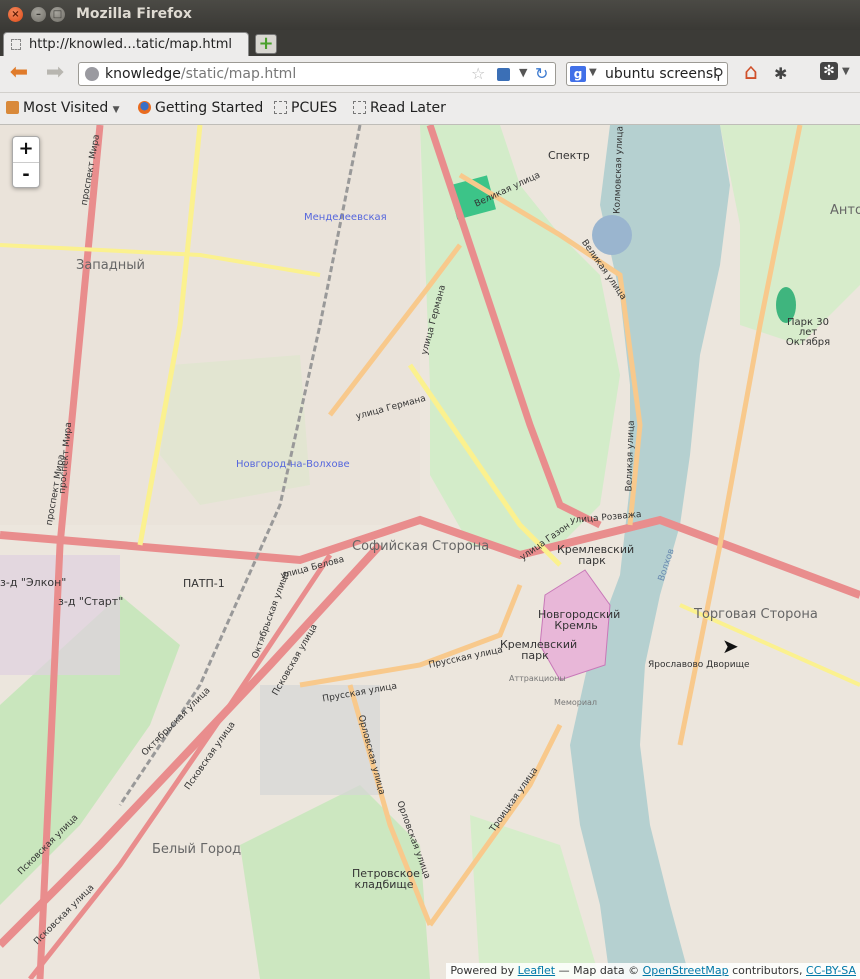 This screenshot has width=860, height=979. Describe the element at coordinates (345, 217) in the screenshot. I see `map-station-label: Менделеевская` at that location.